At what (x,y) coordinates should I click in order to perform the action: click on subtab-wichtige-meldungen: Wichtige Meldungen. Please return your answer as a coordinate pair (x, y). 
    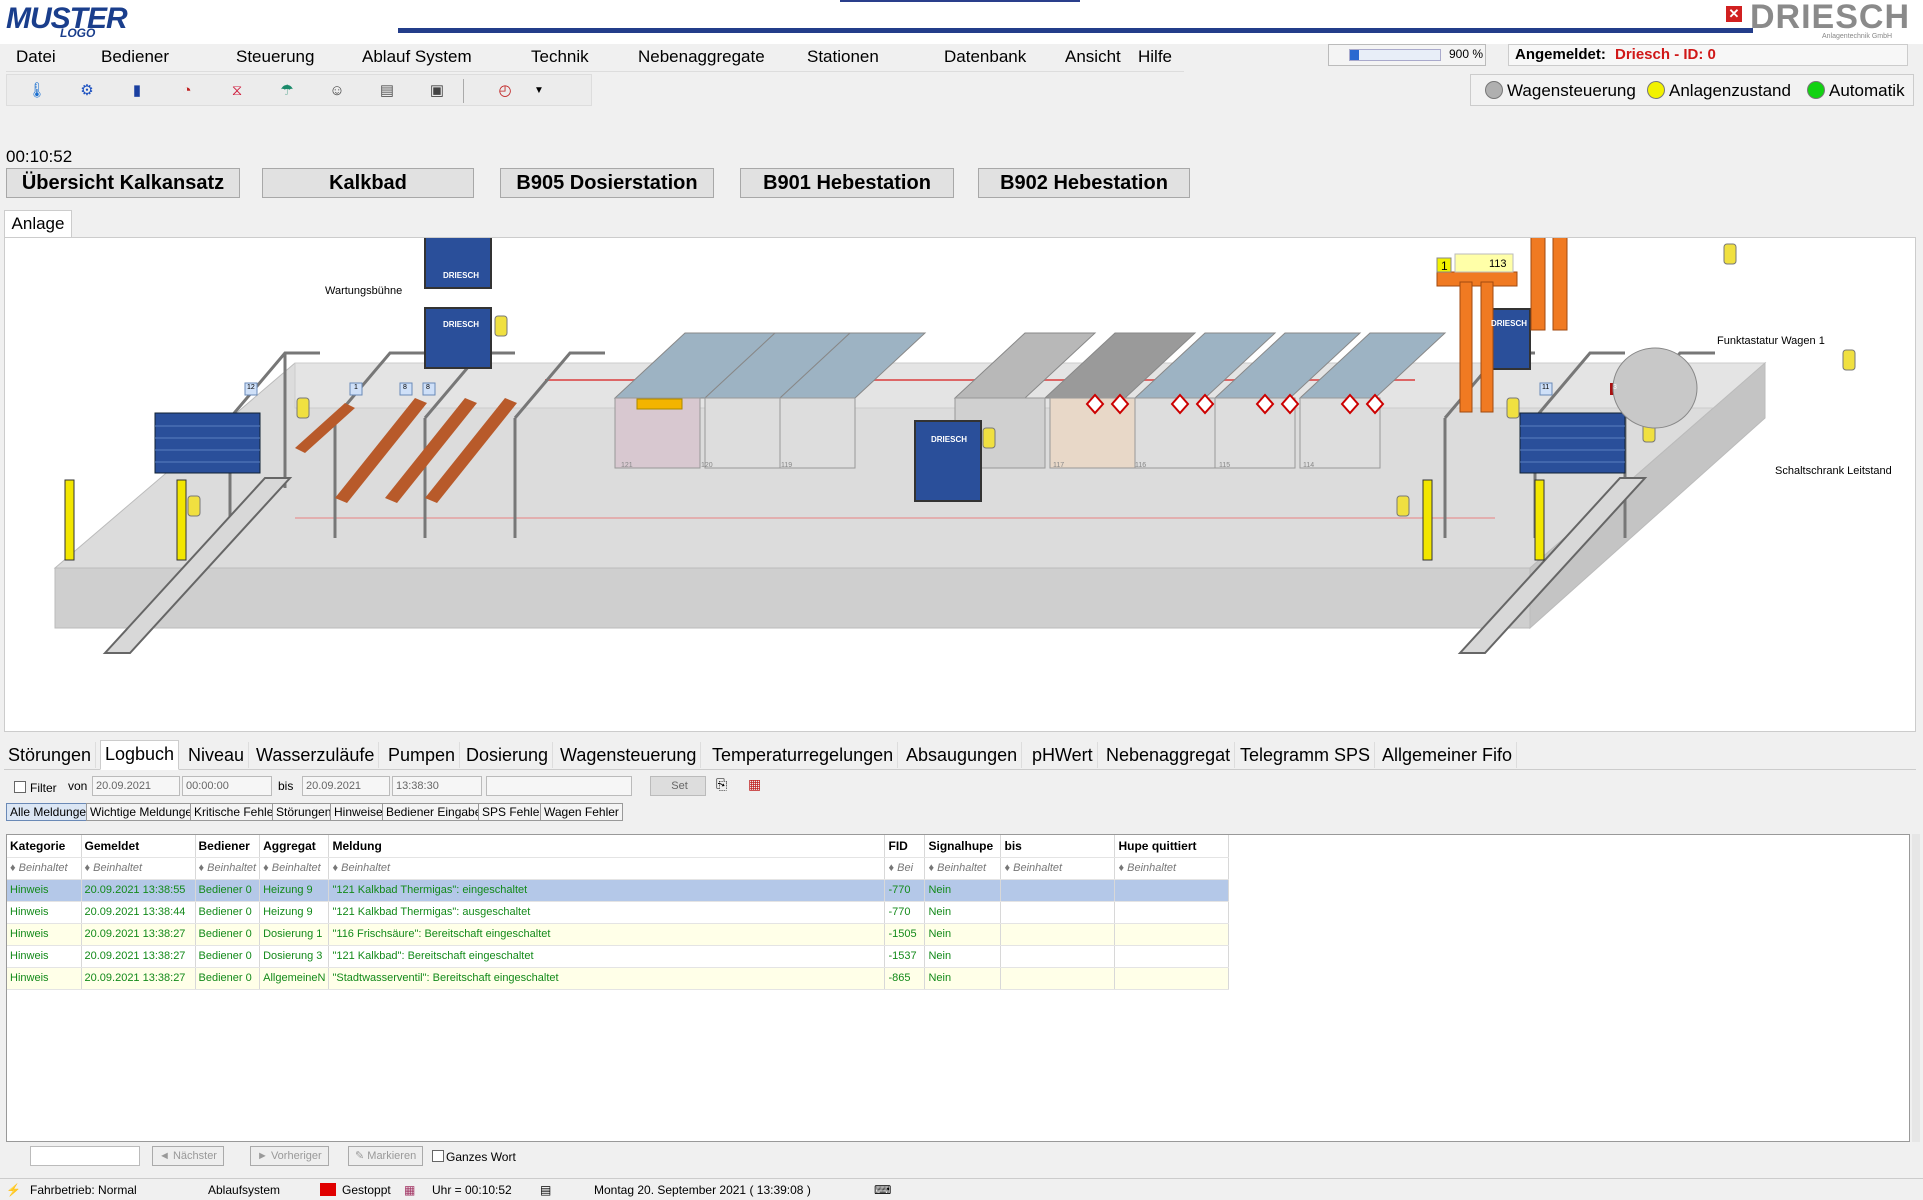
    Looking at the image, I should click on (144, 812).